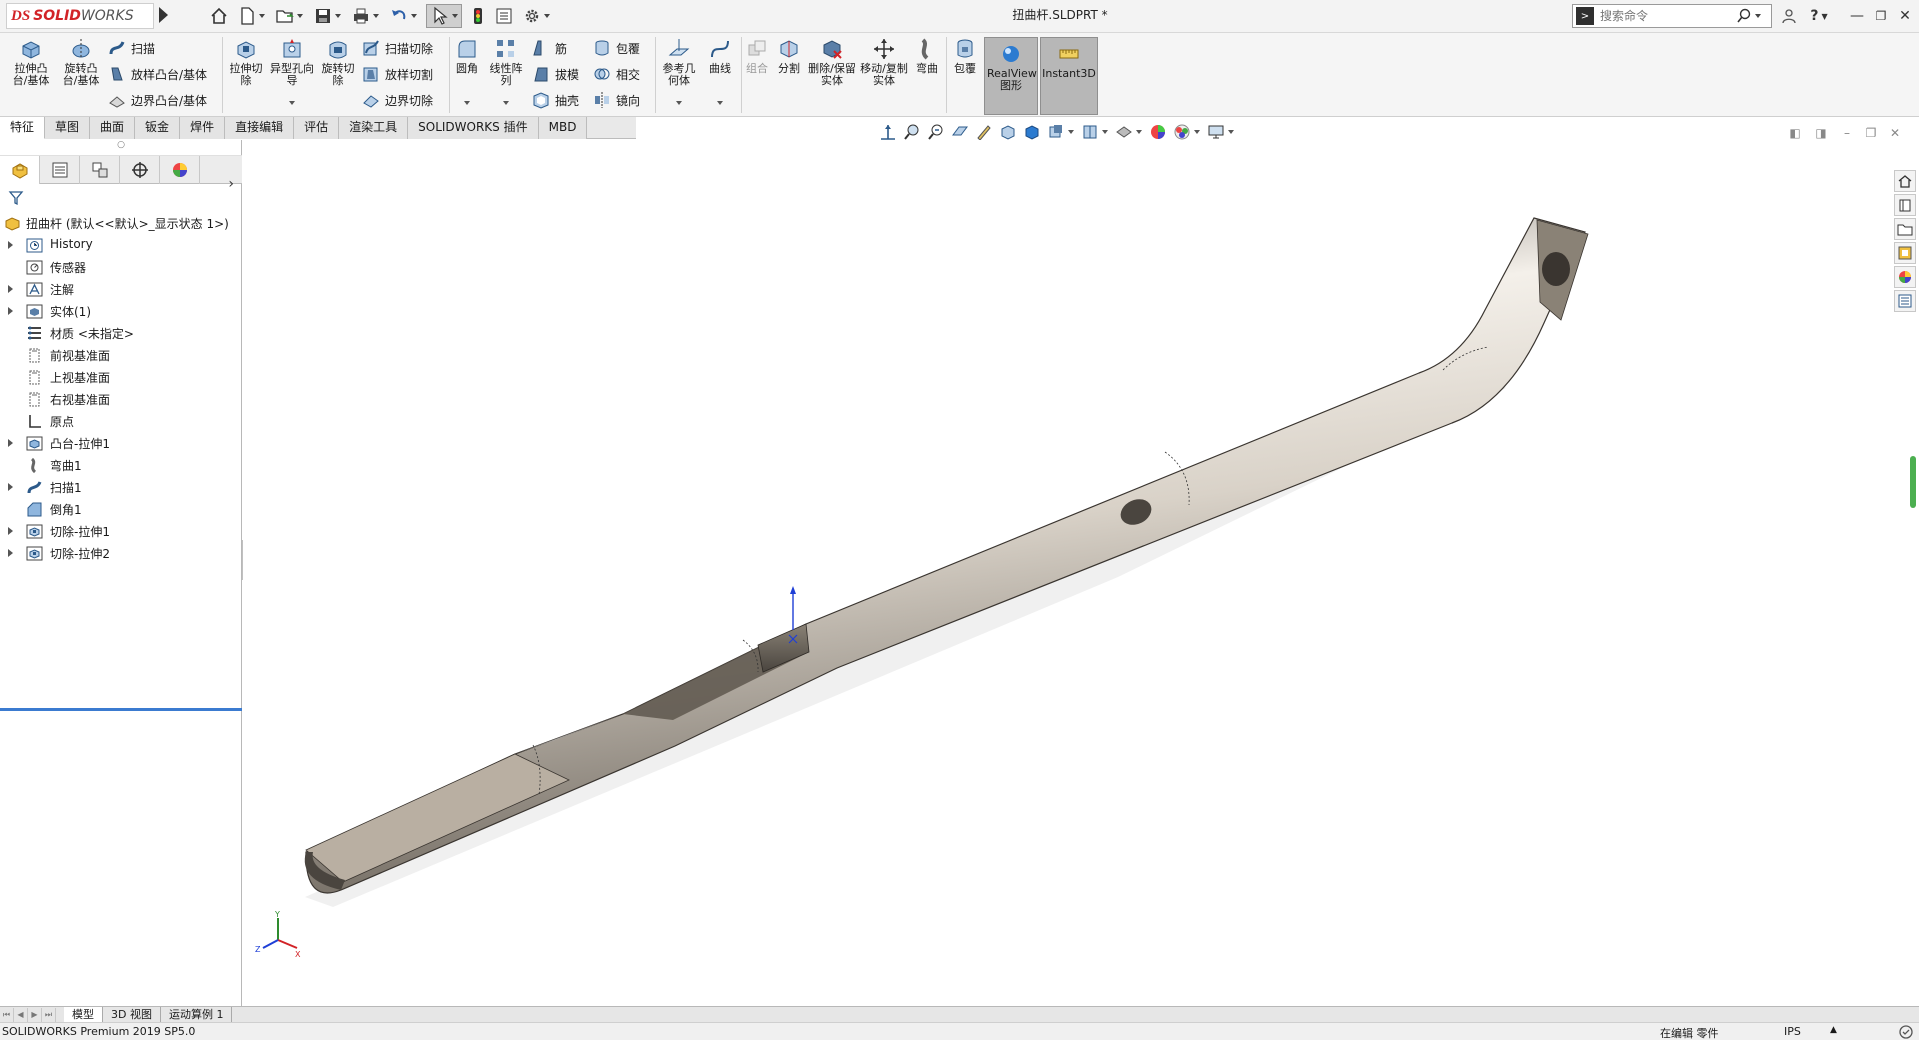 This screenshot has width=1919, height=1040. What do you see at coordinates (365, 16) in the screenshot?
I see `print-button` at bounding box center [365, 16].